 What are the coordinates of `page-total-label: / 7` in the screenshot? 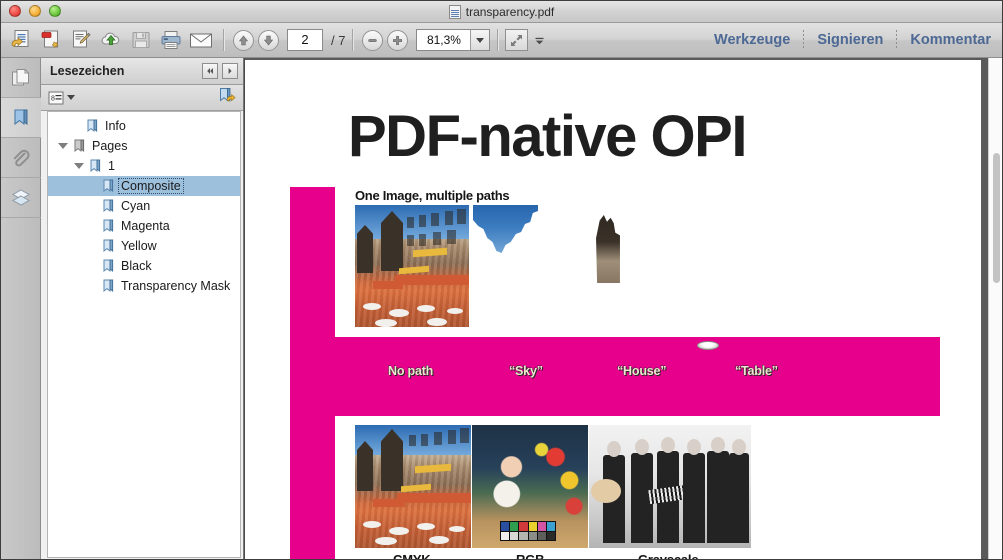 It's located at (338, 40).